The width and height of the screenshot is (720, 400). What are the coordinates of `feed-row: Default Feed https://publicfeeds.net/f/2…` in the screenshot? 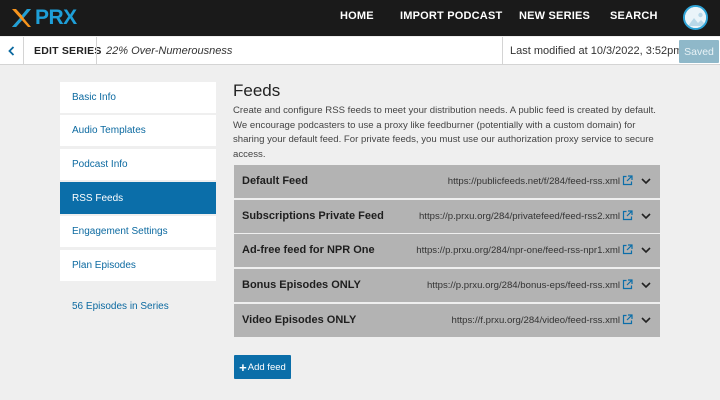 It's located at (447, 181).